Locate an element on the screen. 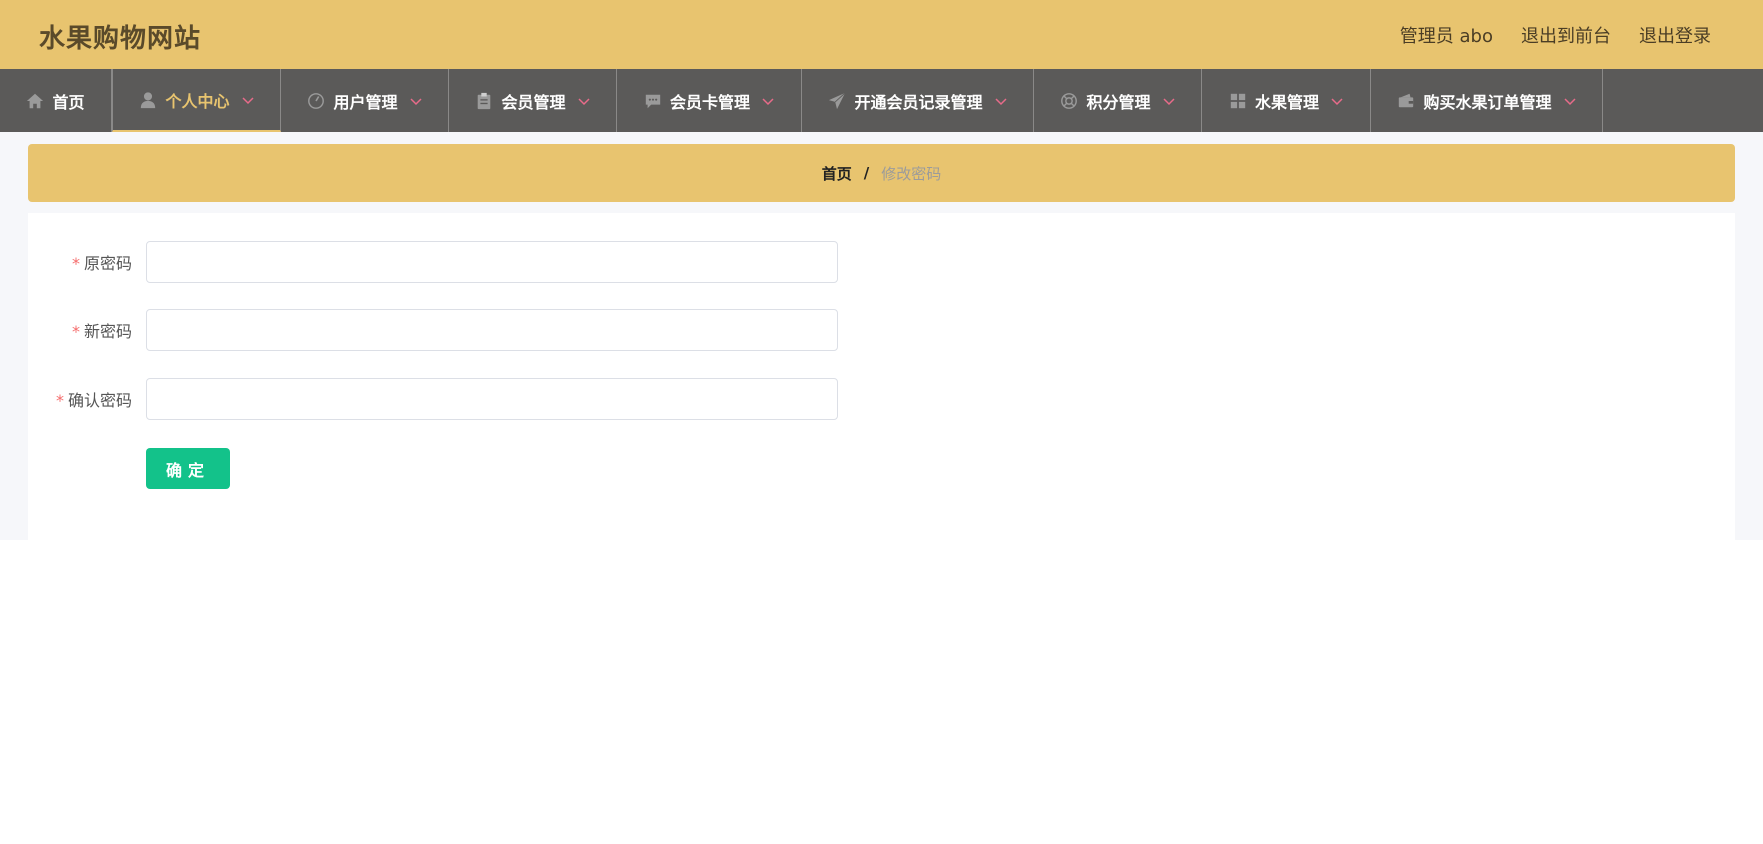 The height and width of the screenshot is (844, 1763). nav-item-member-management: 会员管理 is located at coordinates (533, 100).